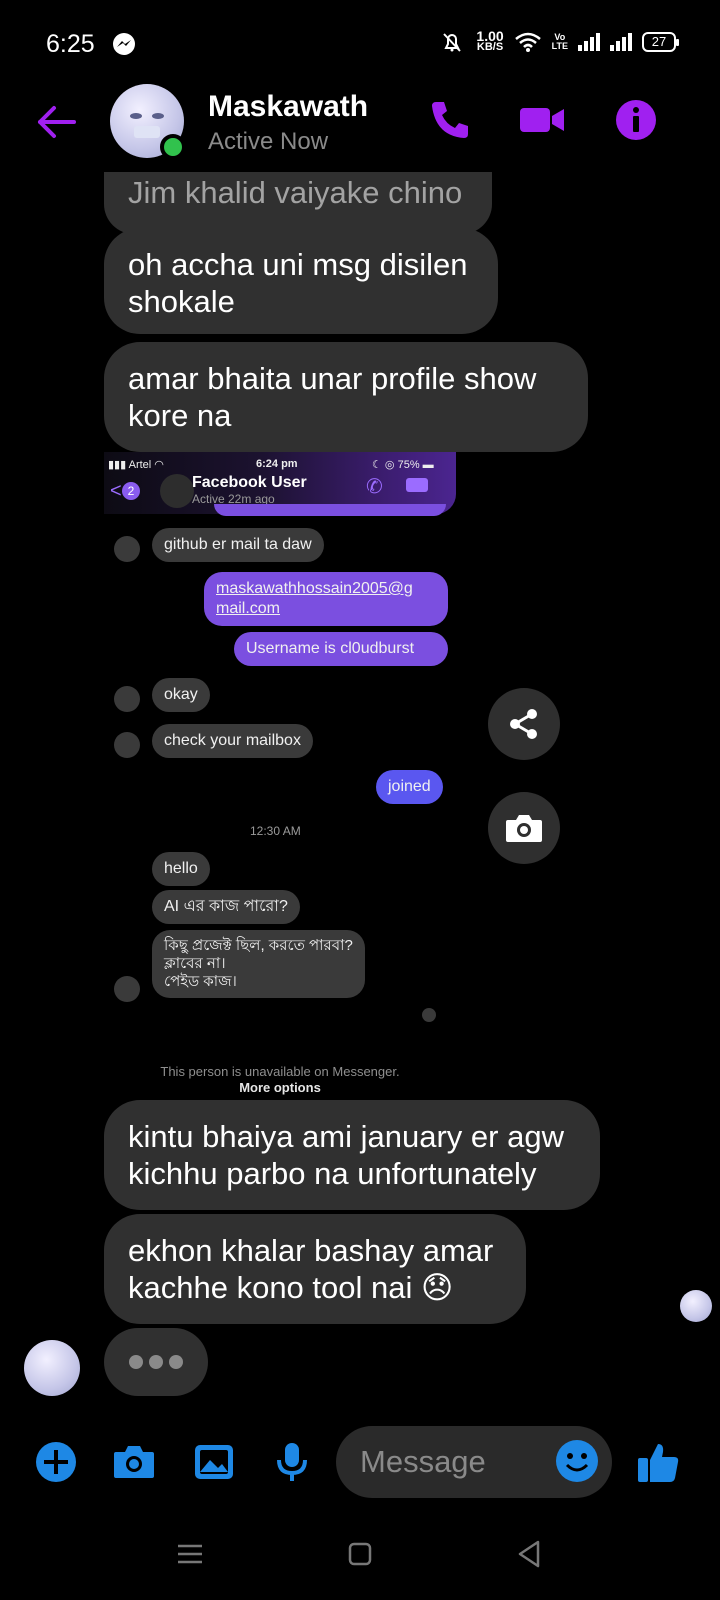 Image resolution: width=720 pixels, height=1600 pixels. Describe the element at coordinates (268, 141) in the screenshot. I see `contact-status: Active Now` at that location.